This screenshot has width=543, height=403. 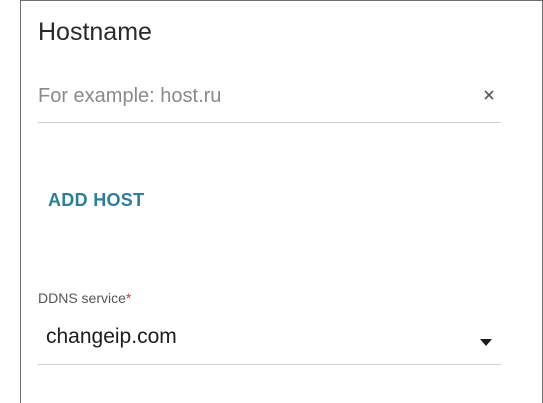 What do you see at coordinates (111, 336) in the screenshot?
I see `ddns-service-selected-value: changeip.com` at bounding box center [111, 336].